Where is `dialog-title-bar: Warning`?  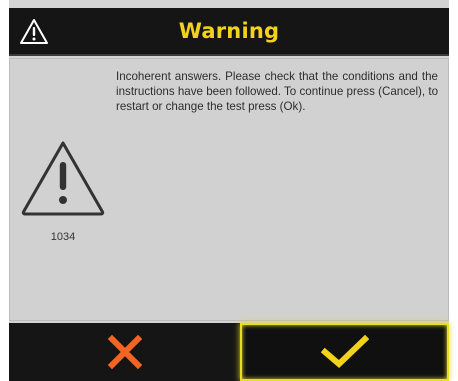
dialog-title-bar: Warning is located at coordinates (229, 32).